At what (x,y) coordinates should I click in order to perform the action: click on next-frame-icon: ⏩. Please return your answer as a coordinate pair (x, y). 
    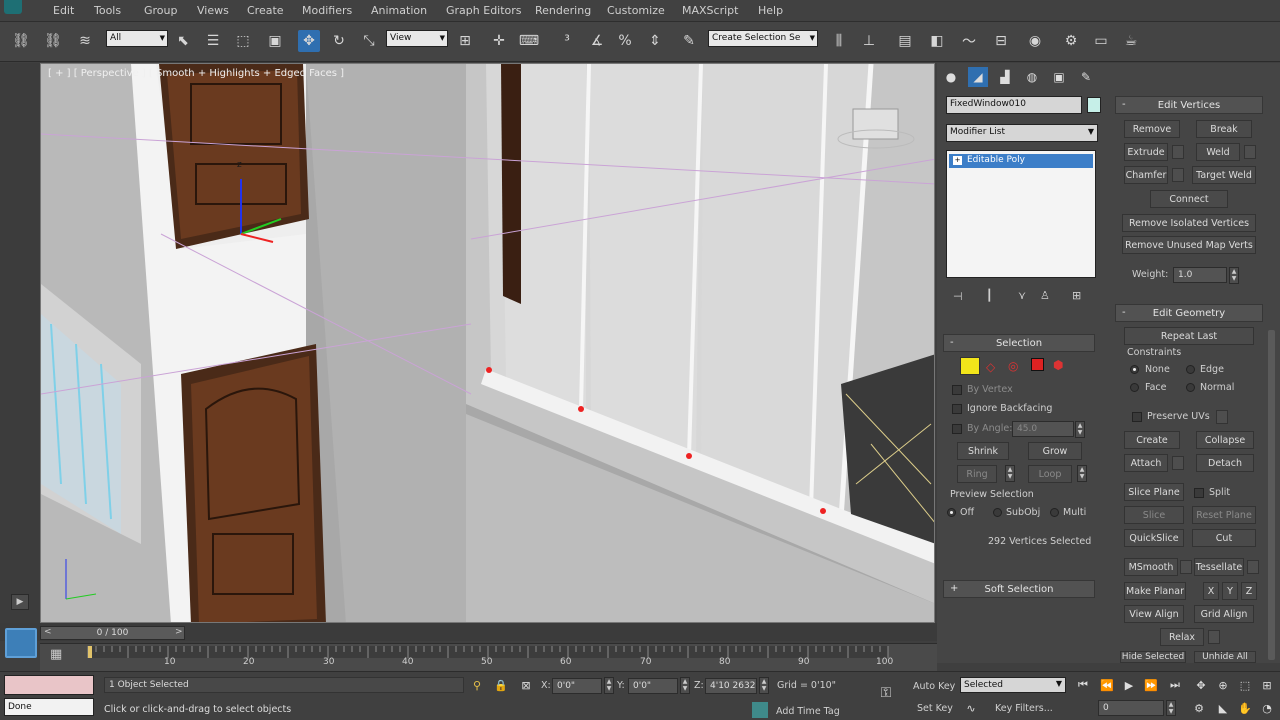
    Looking at the image, I should click on (1151, 685).